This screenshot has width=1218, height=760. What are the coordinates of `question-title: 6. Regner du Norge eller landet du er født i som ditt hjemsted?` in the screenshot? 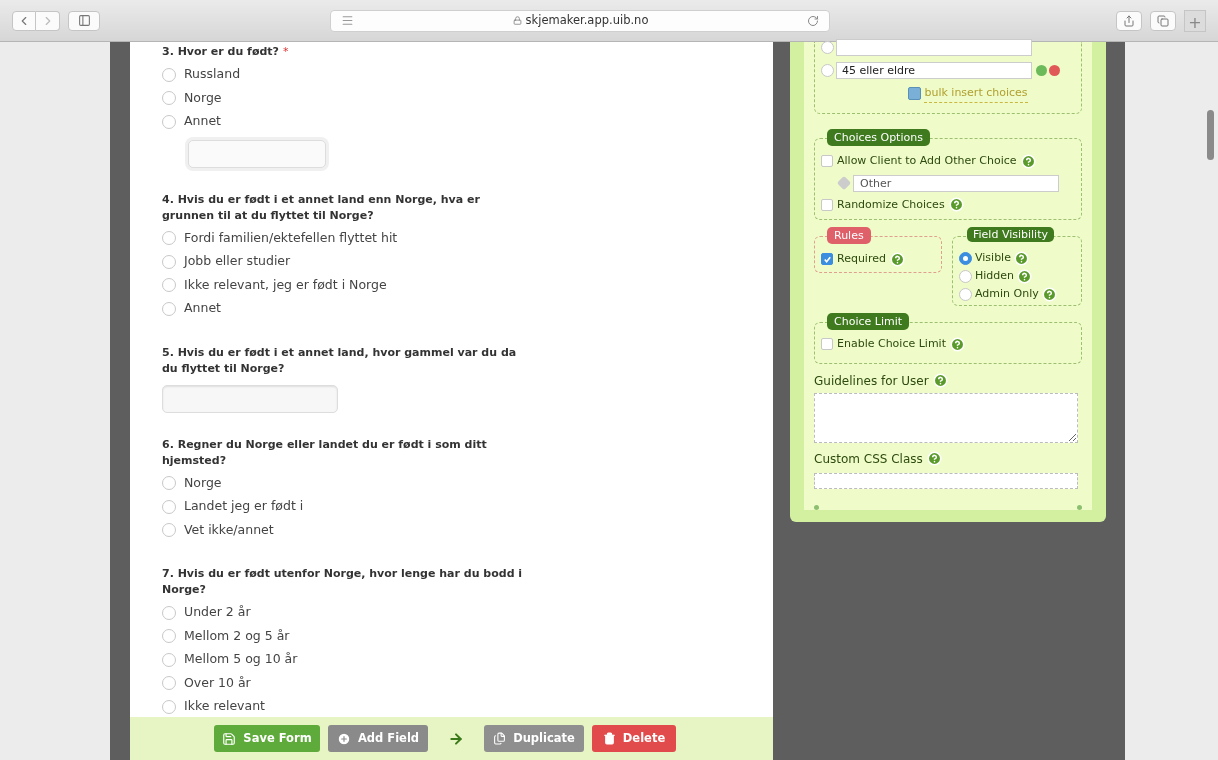 It's located at (325, 452).